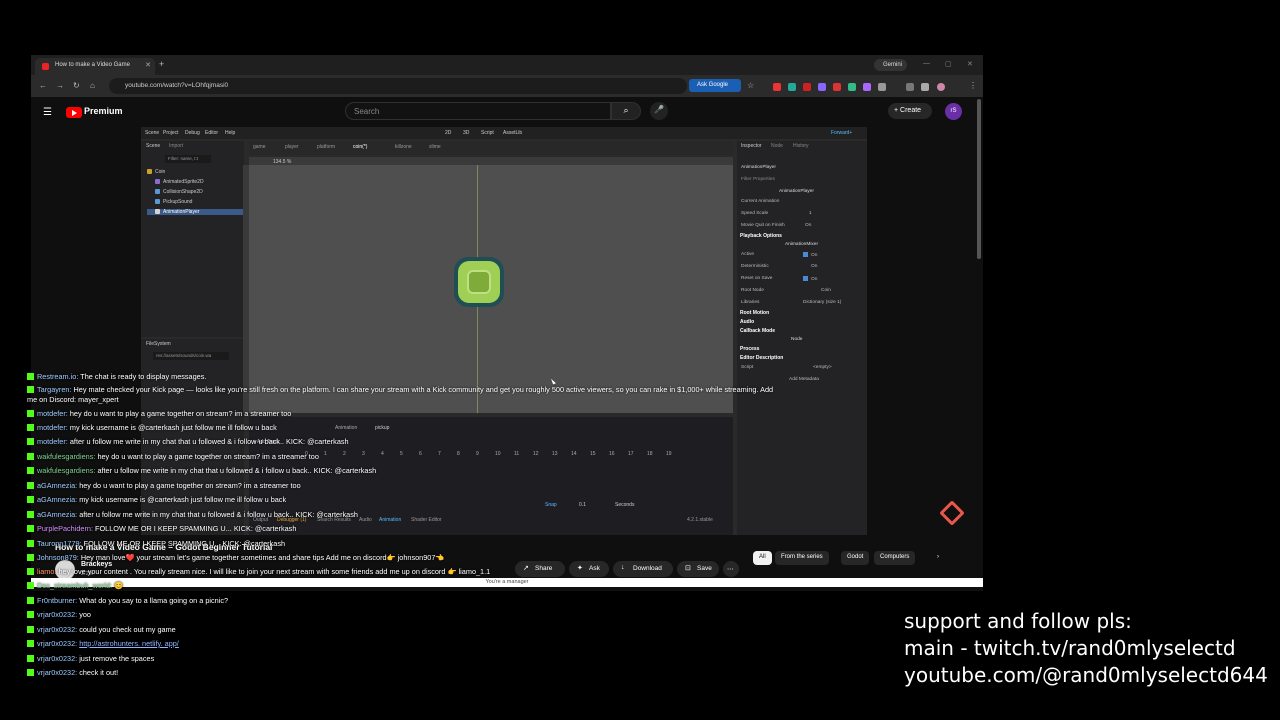  Describe the element at coordinates (925, 87) in the screenshot. I see `download-icon` at that location.